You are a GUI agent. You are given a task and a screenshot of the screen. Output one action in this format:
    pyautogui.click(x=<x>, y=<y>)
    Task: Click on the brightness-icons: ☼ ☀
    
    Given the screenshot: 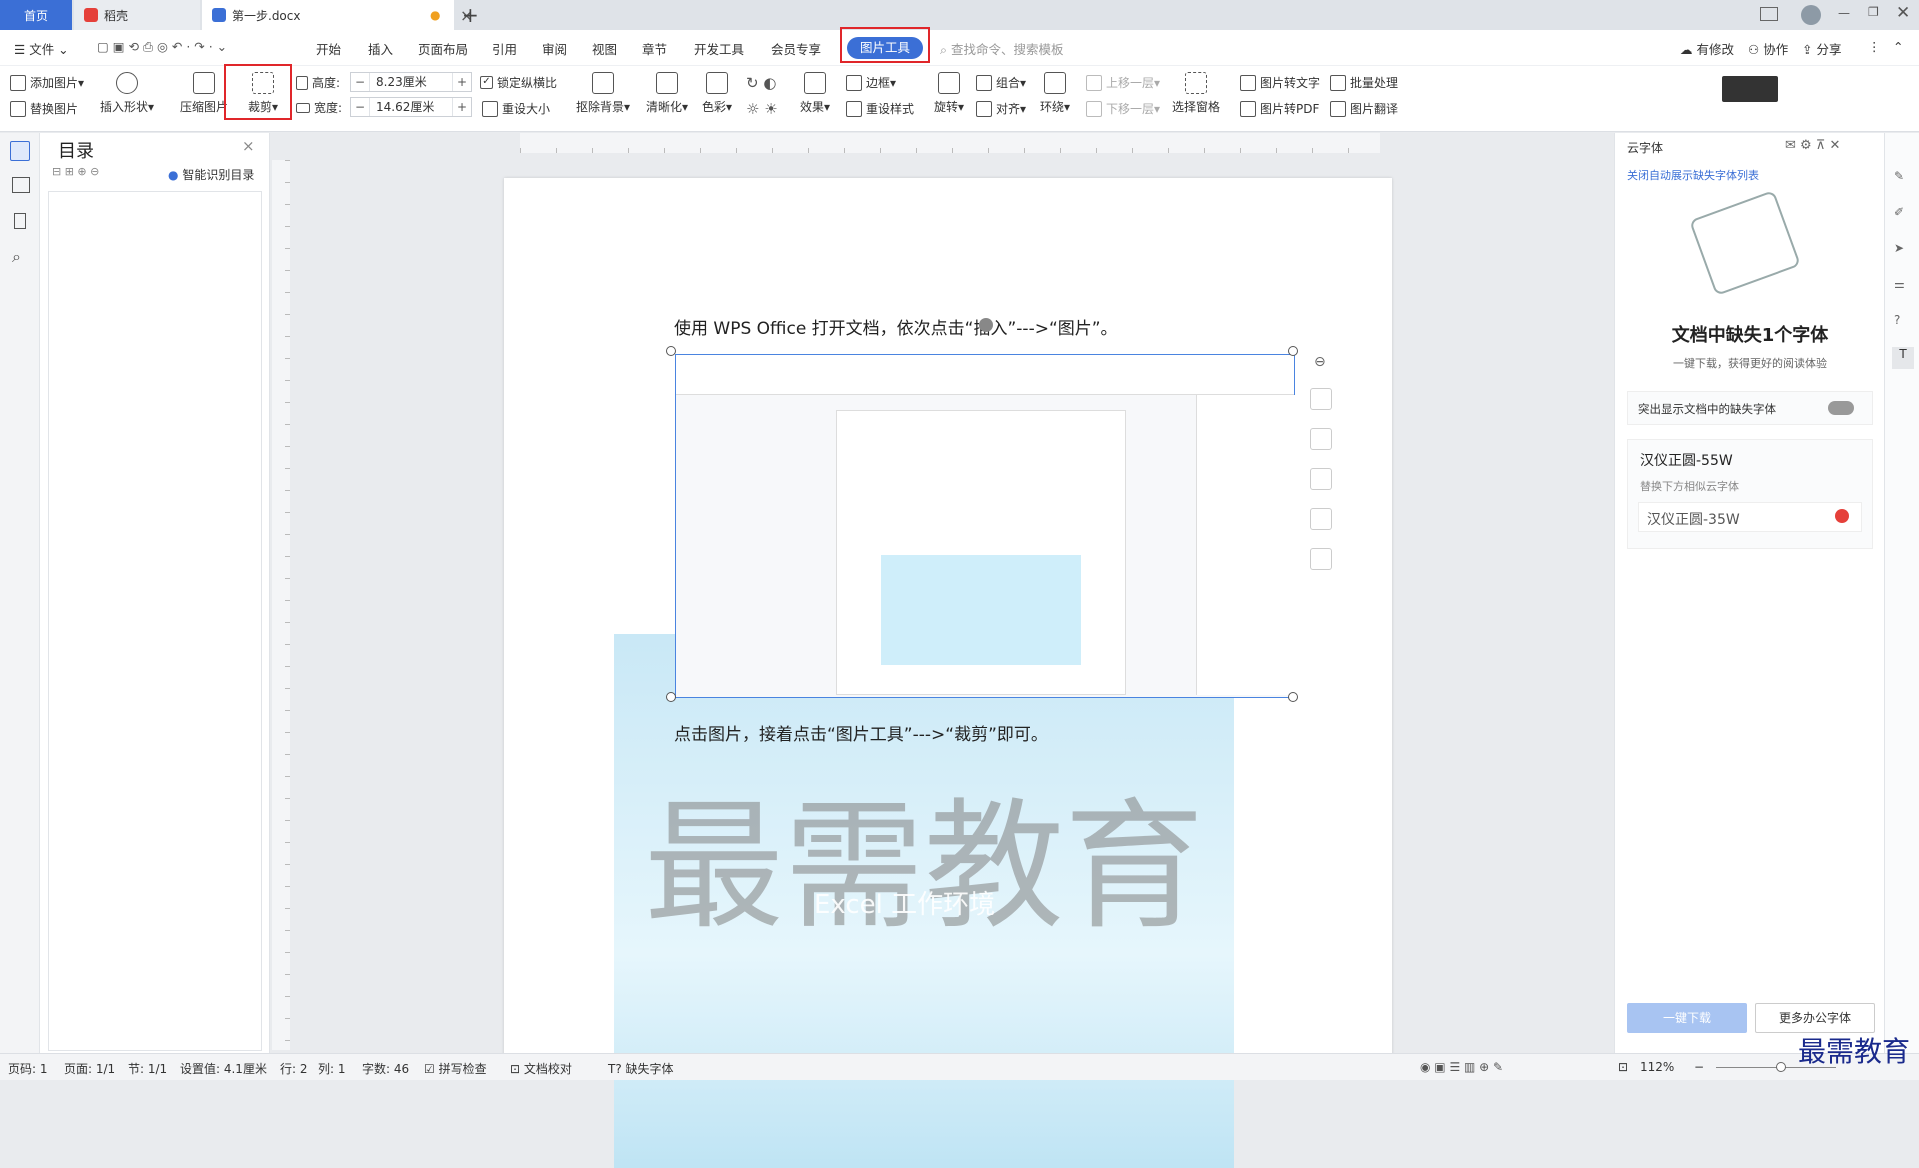 What is the action you would take?
    pyautogui.click(x=762, y=109)
    